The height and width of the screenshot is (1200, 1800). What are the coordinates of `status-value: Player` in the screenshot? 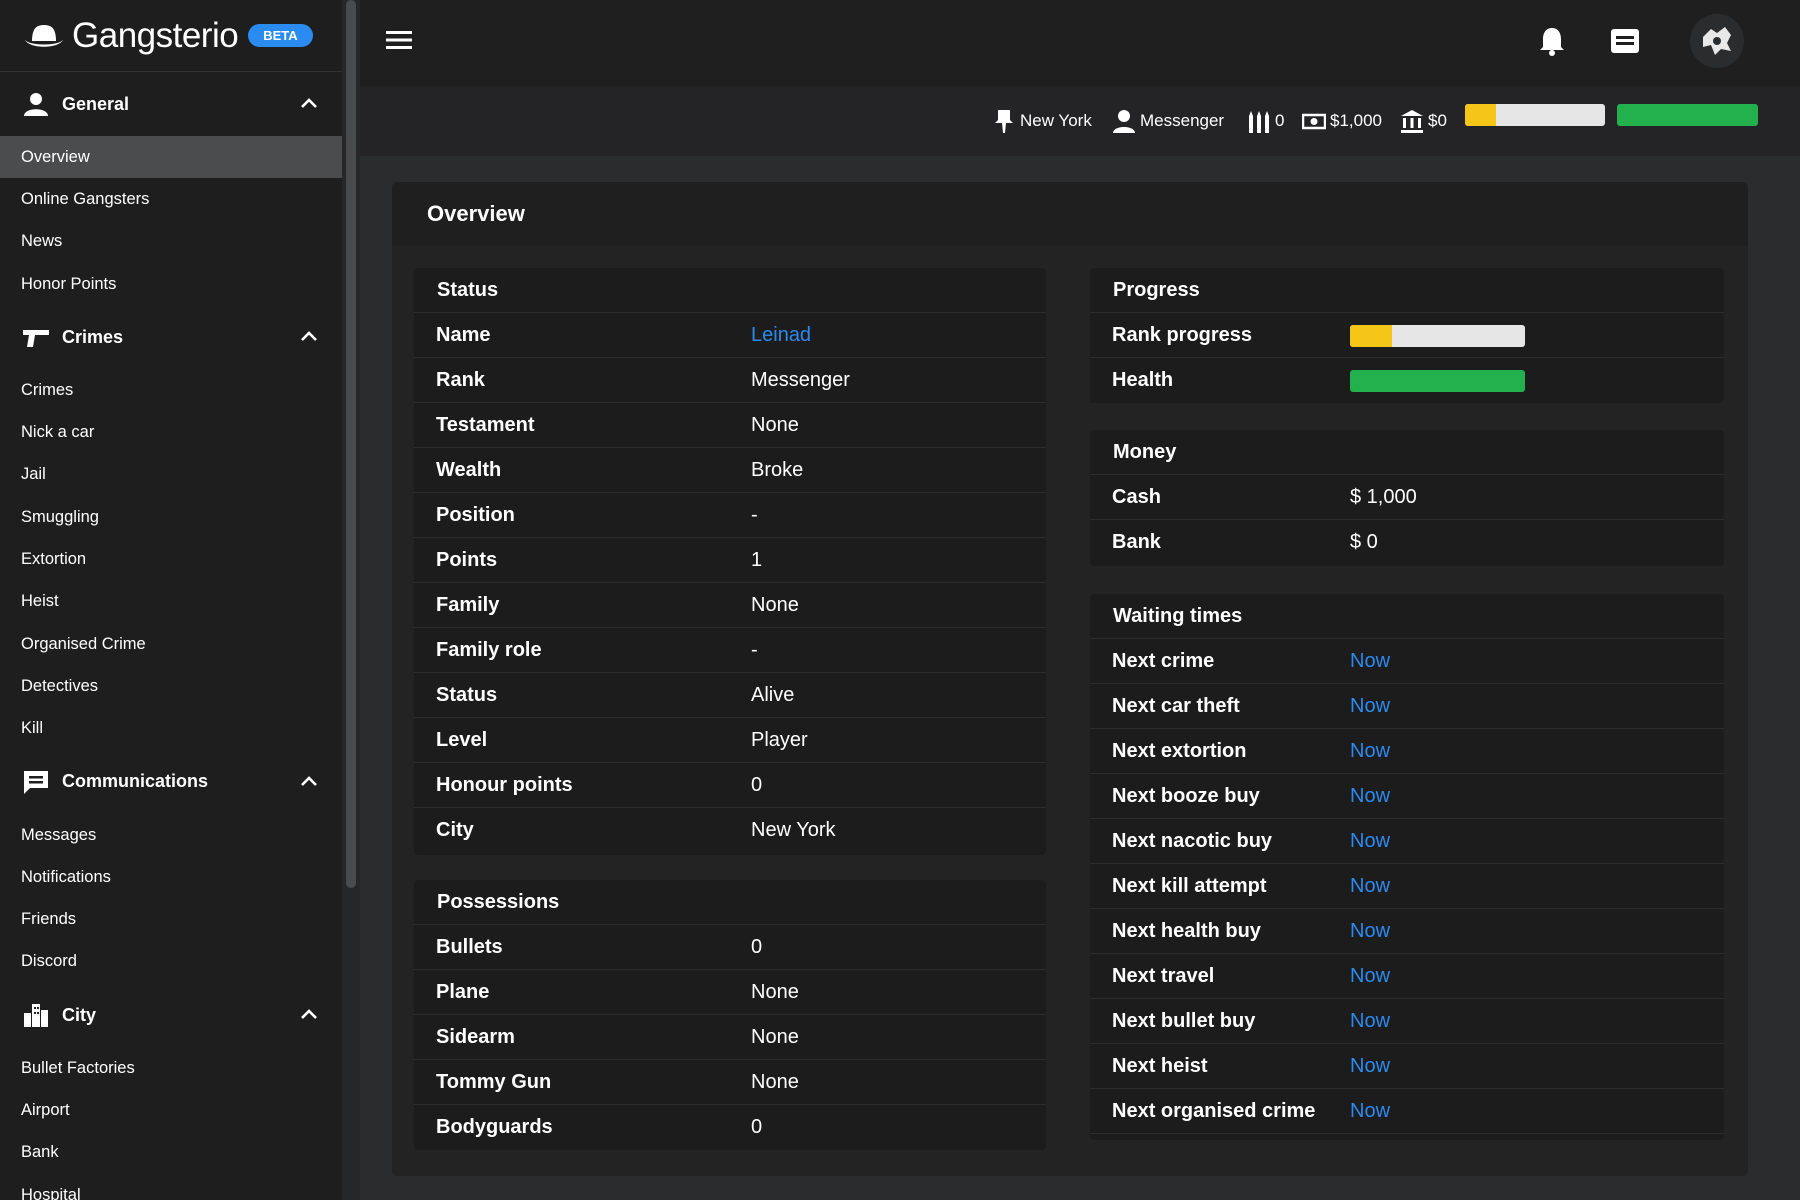 It's located at (779, 739).